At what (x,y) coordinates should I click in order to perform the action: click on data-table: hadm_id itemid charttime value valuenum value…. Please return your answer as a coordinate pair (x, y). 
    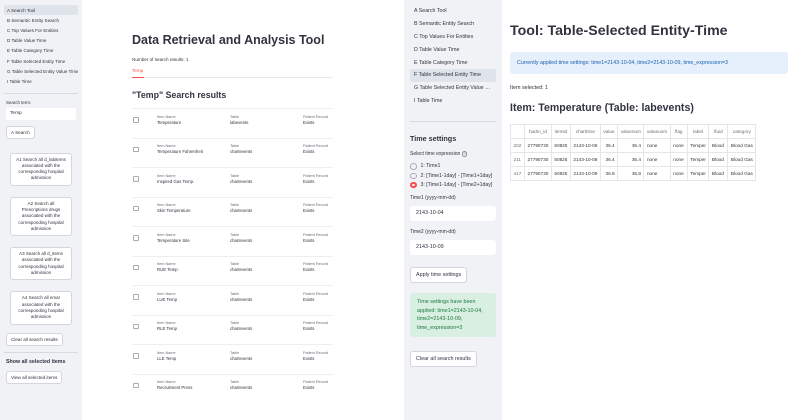
    Looking at the image, I should click on (633, 152).